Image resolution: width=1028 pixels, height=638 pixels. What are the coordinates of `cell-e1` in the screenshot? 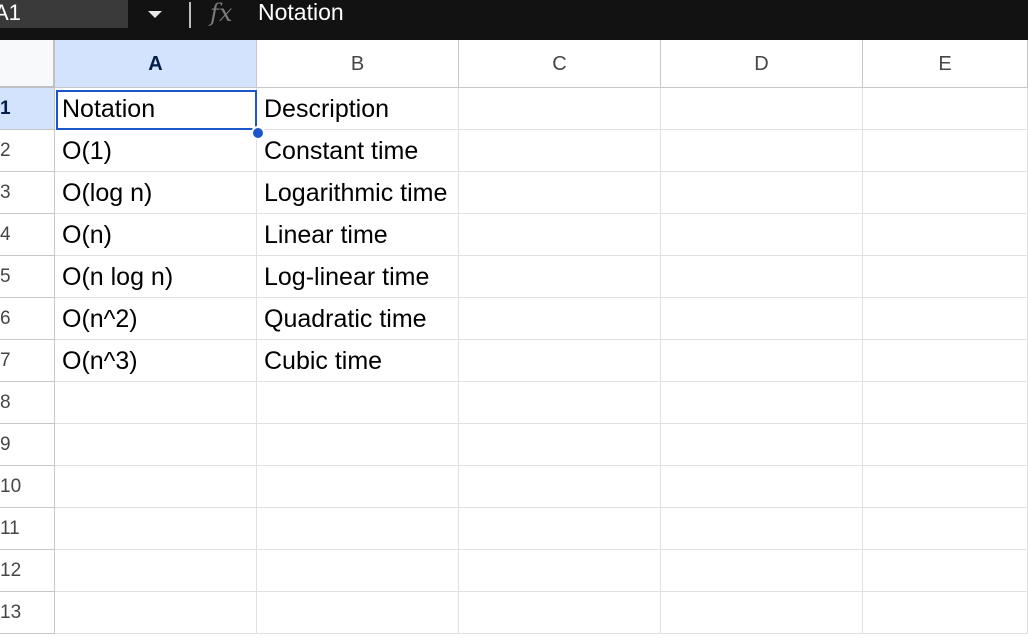 It's located at (945, 109).